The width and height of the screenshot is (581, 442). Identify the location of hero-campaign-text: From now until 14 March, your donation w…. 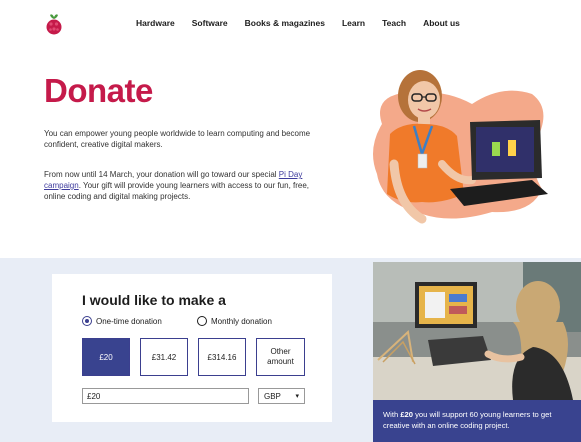
(181, 185).